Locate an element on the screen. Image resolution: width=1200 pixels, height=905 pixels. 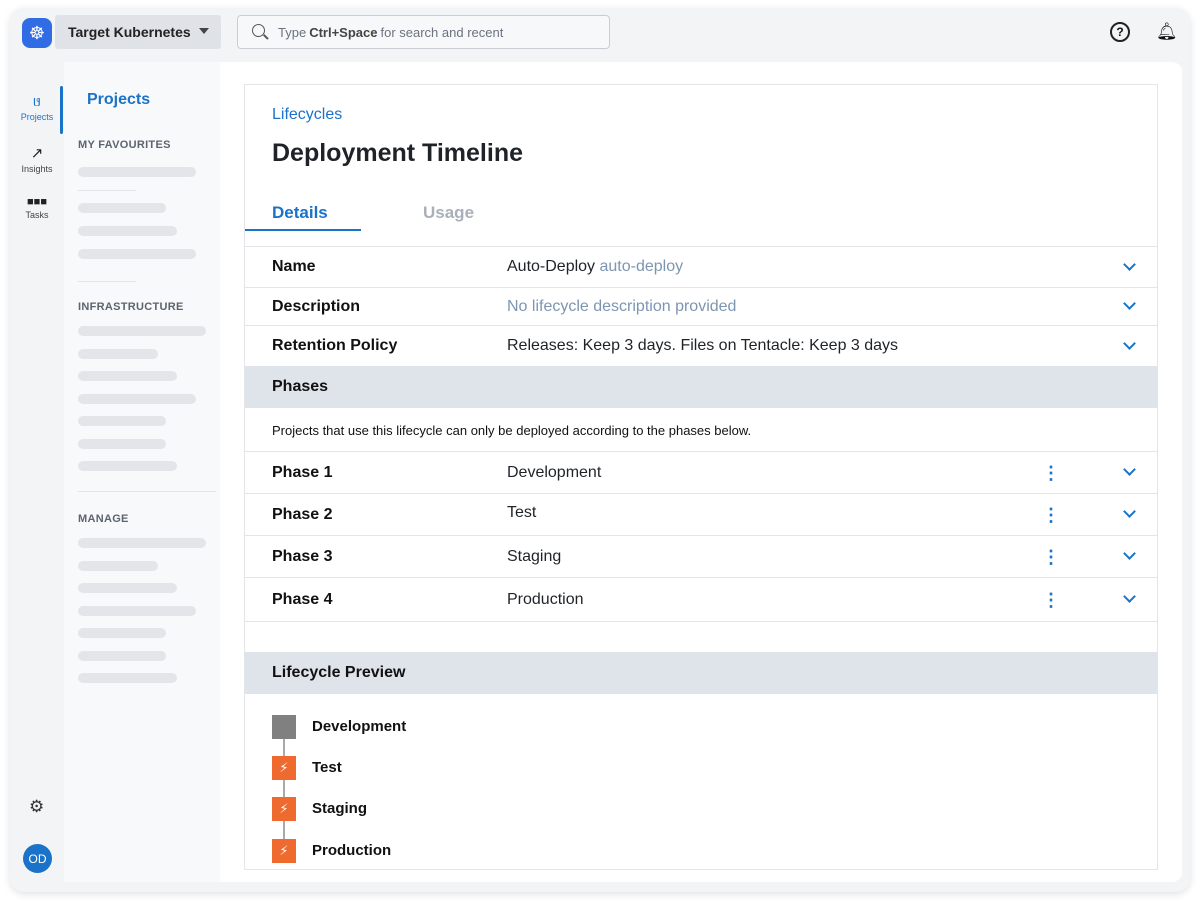
preview-phase-label: Production is located at coordinates (352, 850).